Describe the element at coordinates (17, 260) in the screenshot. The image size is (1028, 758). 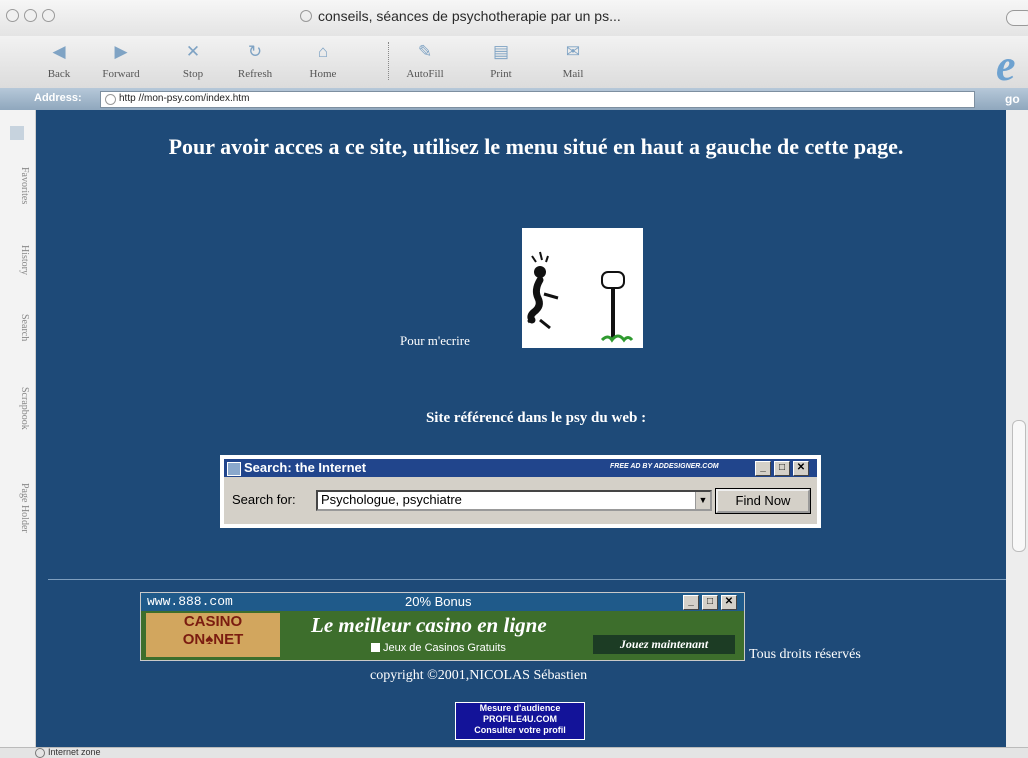
I see `tab-history: History` at that location.